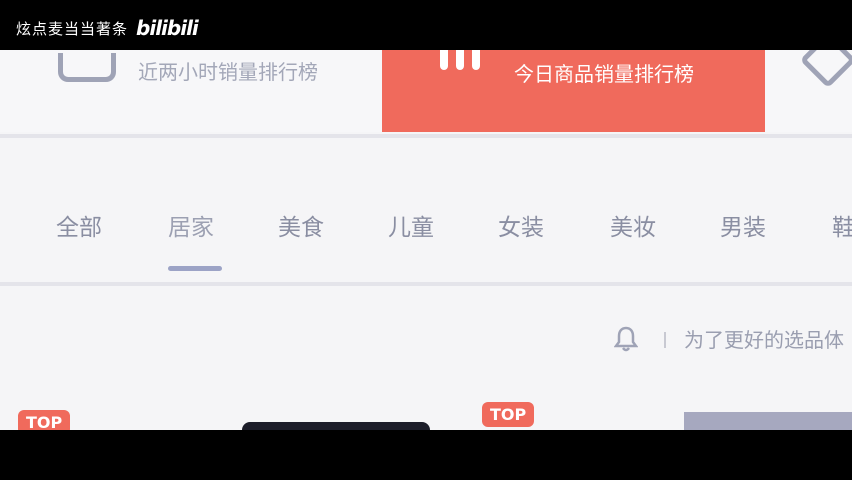  What do you see at coordinates (665, 340) in the screenshot?
I see `notice-divider` at bounding box center [665, 340].